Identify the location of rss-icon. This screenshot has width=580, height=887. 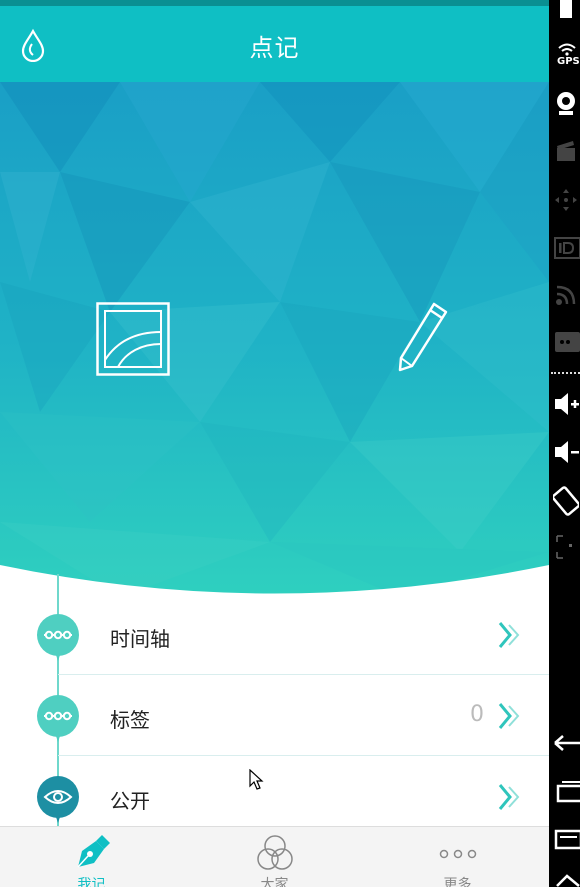
(566, 295).